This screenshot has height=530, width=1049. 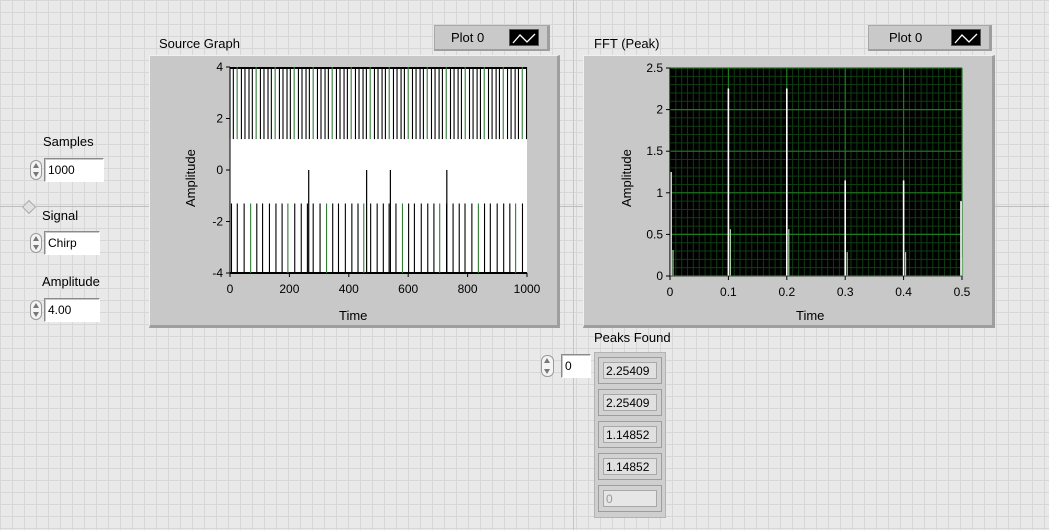 What do you see at coordinates (492, 38) in the screenshot?
I see `source-plot-legend: Plot 0` at bounding box center [492, 38].